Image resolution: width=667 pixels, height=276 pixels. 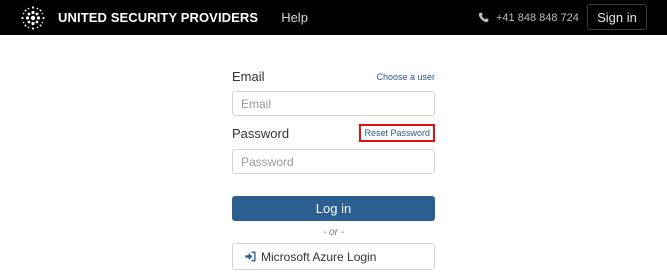 I want to click on phone-icon, so click(x=483, y=17).